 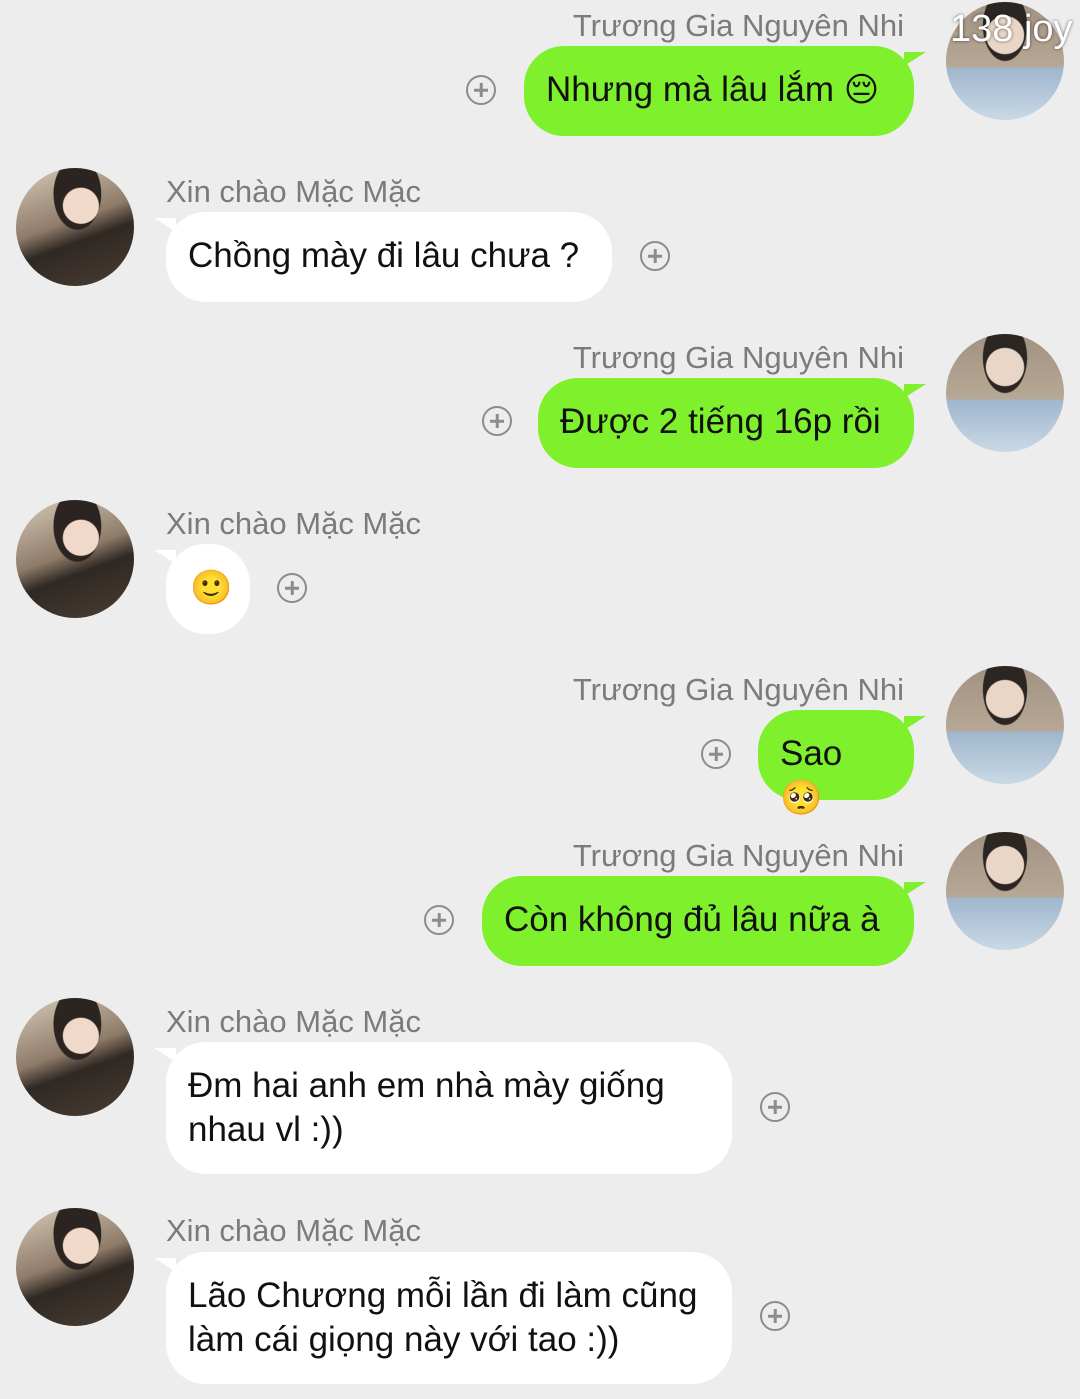 What do you see at coordinates (383, 257) in the screenshot?
I see `message-bubble: Chồng mày đi lâu chưa ?` at bounding box center [383, 257].